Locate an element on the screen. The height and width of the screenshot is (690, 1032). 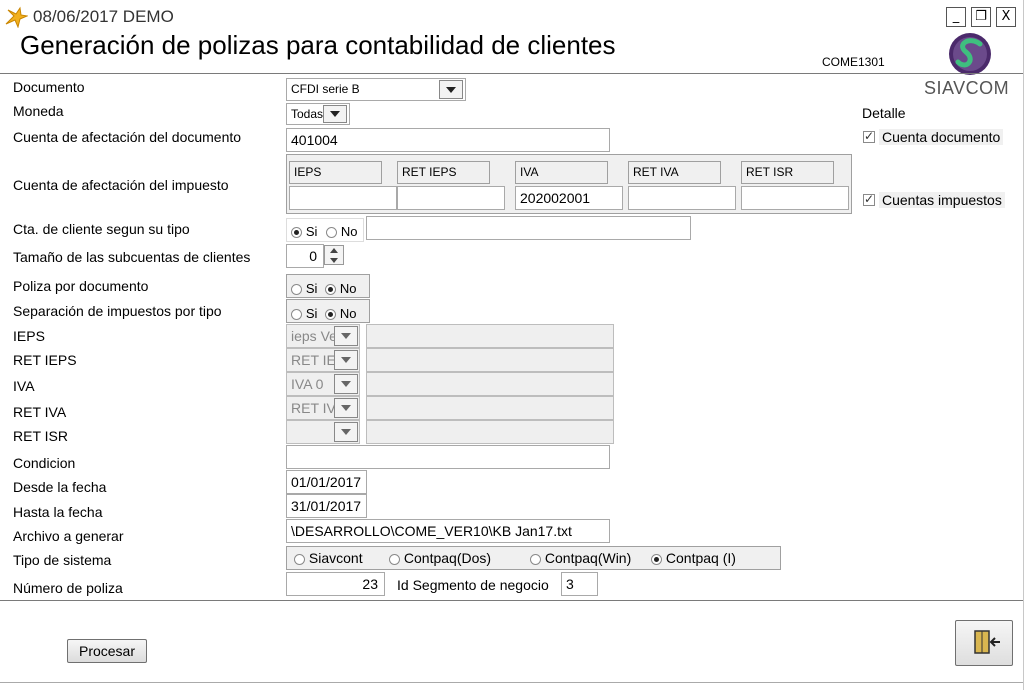
label-cta-cliente-tipo: Cta. de cliente segun su tipo is located at coordinates (101, 229).